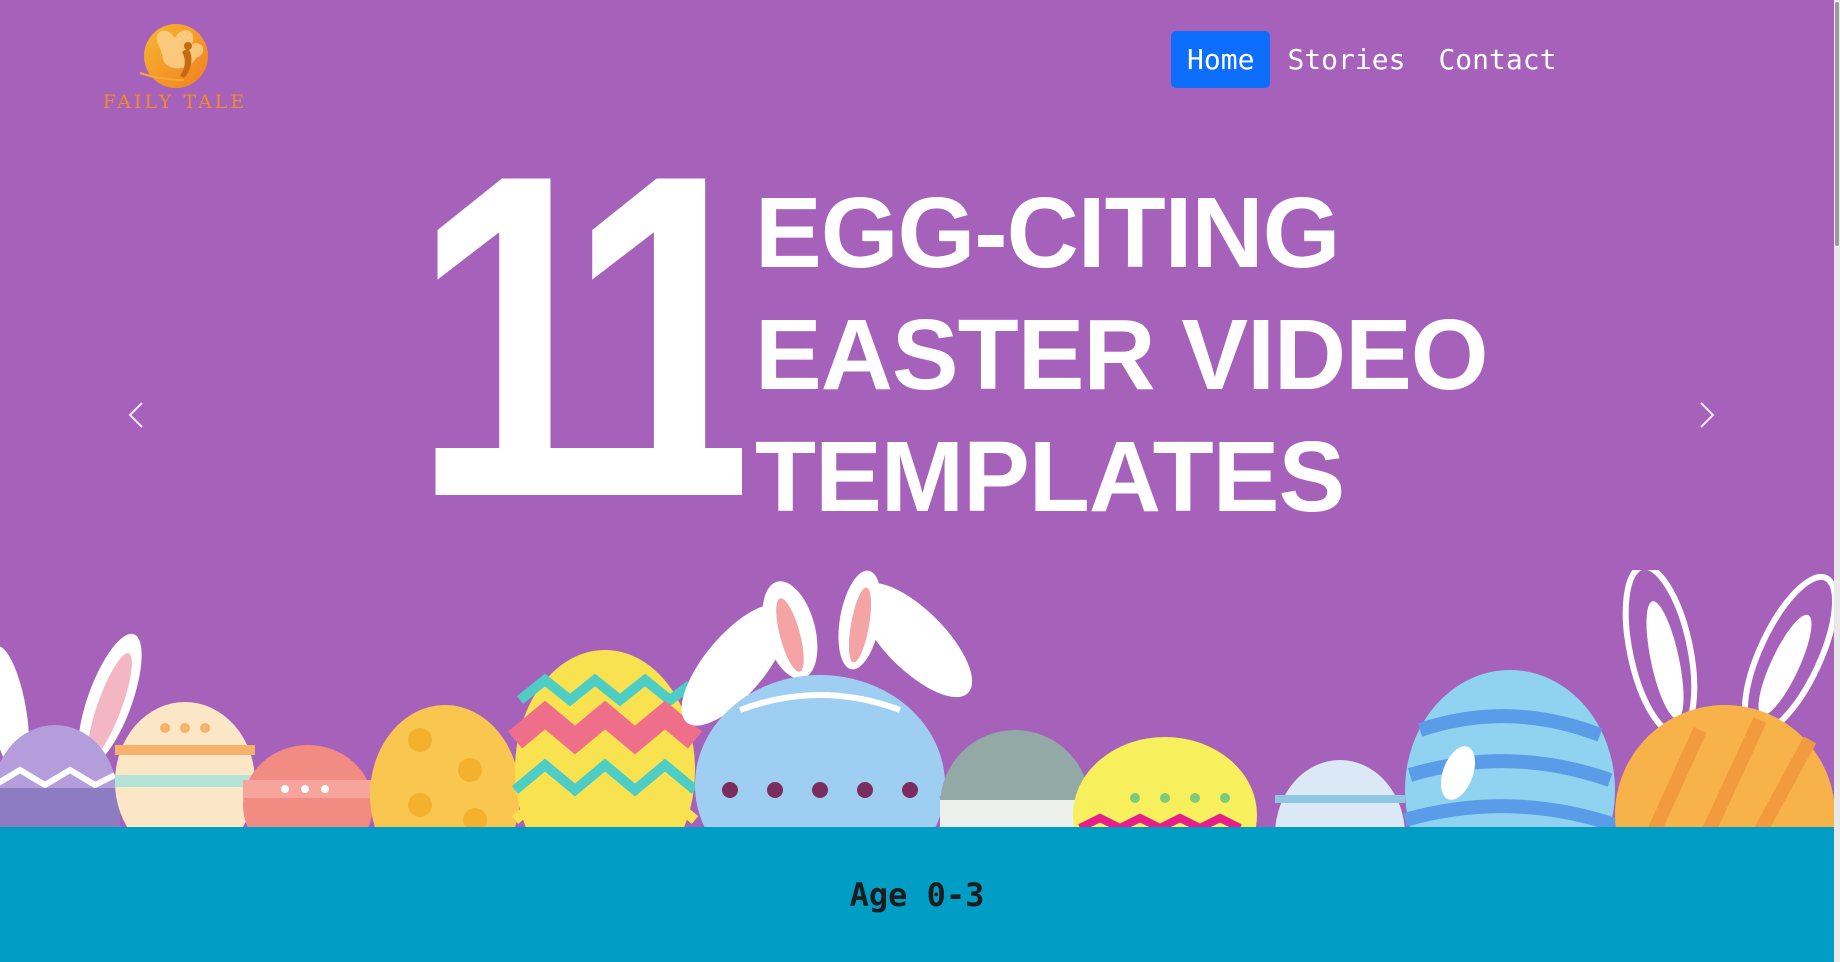  I want to click on headline-line-1: EGG-CITING, so click(1047, 233).